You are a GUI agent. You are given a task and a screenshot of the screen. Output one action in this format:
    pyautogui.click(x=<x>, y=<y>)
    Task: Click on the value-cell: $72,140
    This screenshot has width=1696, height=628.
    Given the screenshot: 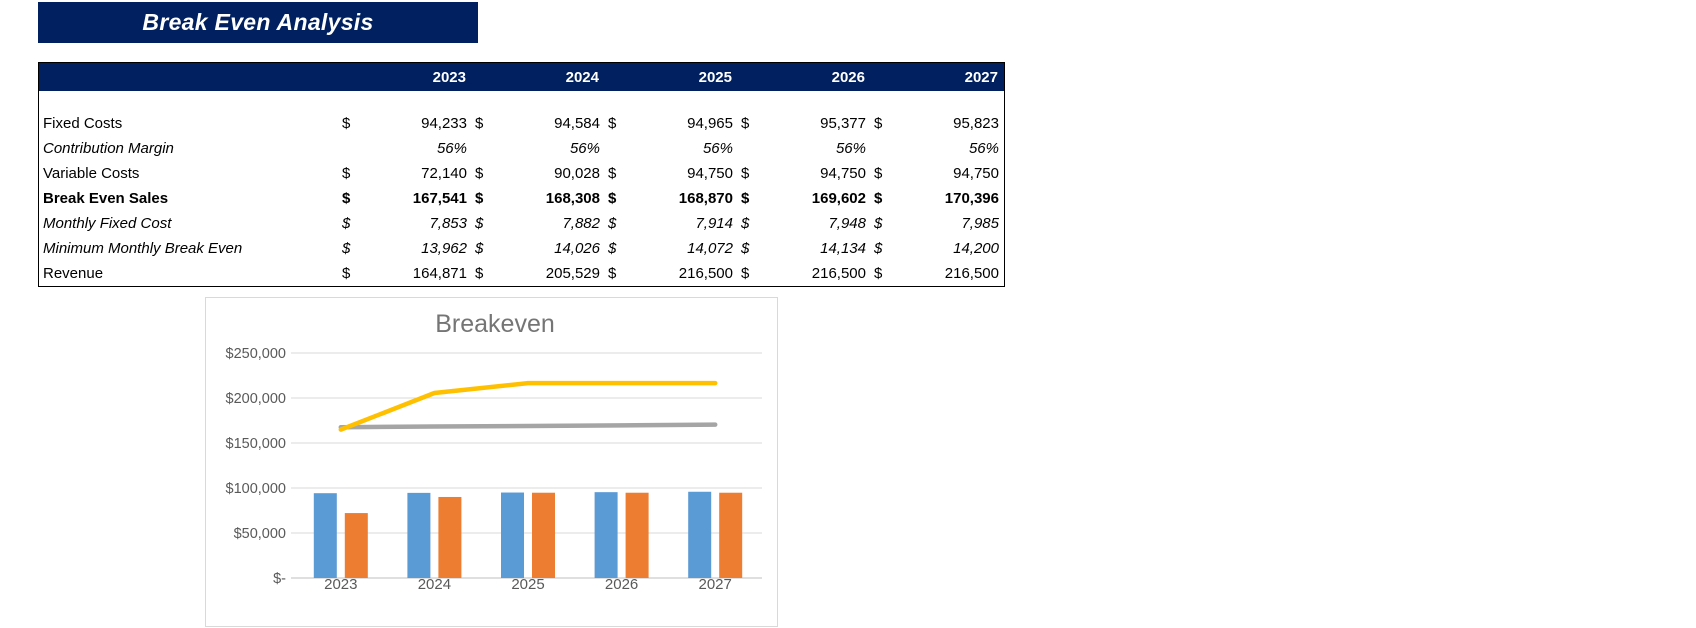 What is the action you would take?
    pyautogui.click(x=405, y=173)
    